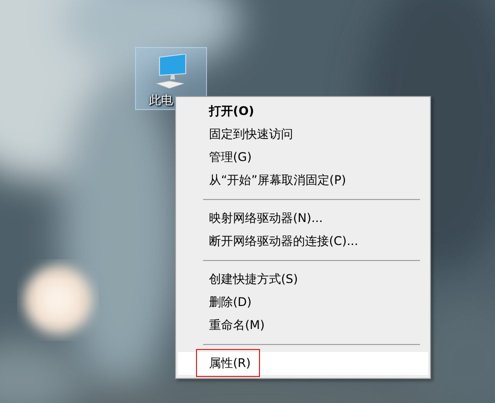 The image size is (495, 403). I want to click on menu-item: 删除(D), so click(303, 302).